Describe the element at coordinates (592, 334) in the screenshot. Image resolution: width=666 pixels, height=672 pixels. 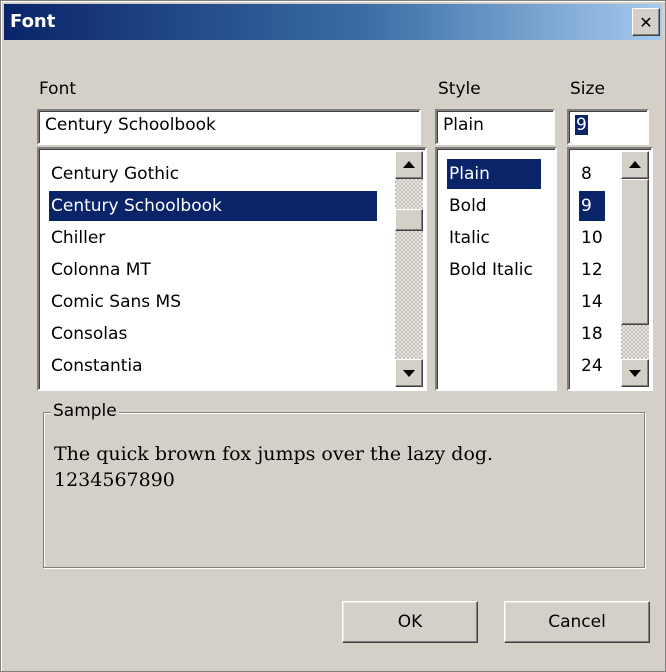
I see `size-list-item: 18` at that location.